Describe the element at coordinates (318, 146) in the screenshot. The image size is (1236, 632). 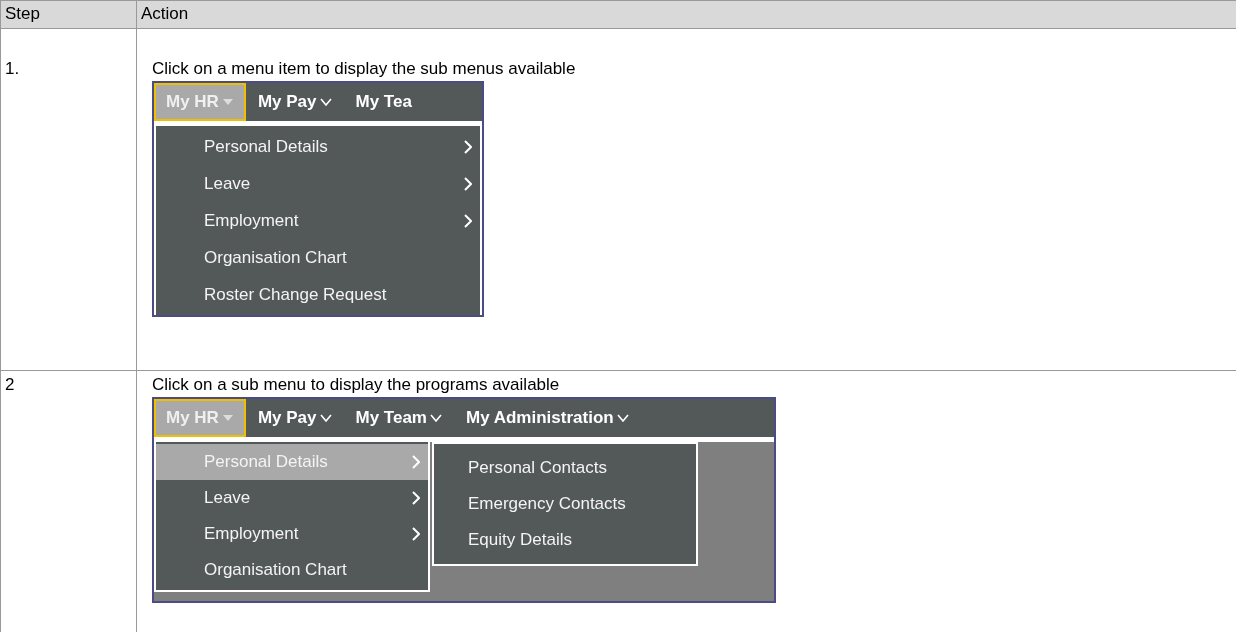
I see `menu-item: Personal Details` at that location.